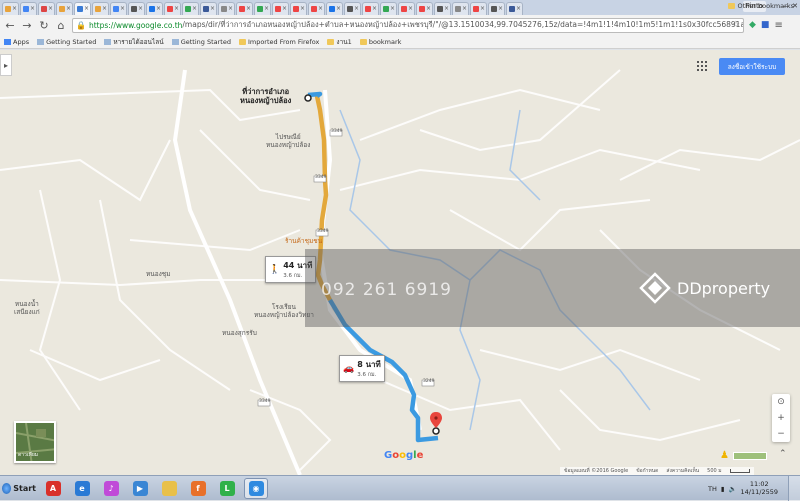 This screenshot has height=501, width=800. Describe the element at coordinates (647, 471) in the screenshot. I see `terms-link: ข้อกำหนด` at that location.